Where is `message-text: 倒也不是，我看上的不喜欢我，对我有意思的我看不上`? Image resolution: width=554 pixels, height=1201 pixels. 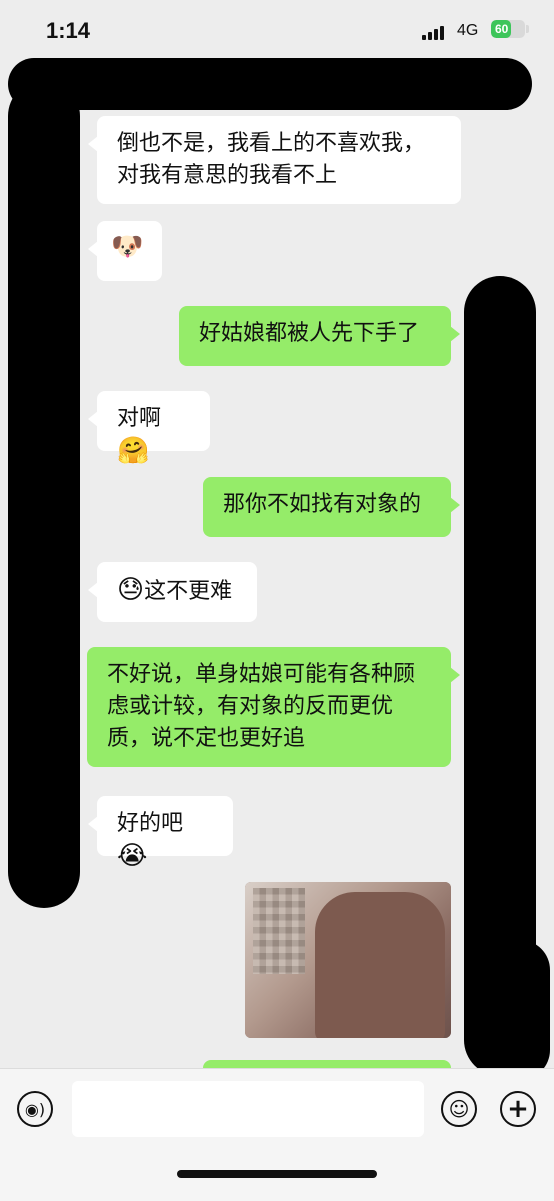 message-text: 倒也不是，我看上的不喜欢我，对我有意思的我看不上 is located at coordinates (271, 159).